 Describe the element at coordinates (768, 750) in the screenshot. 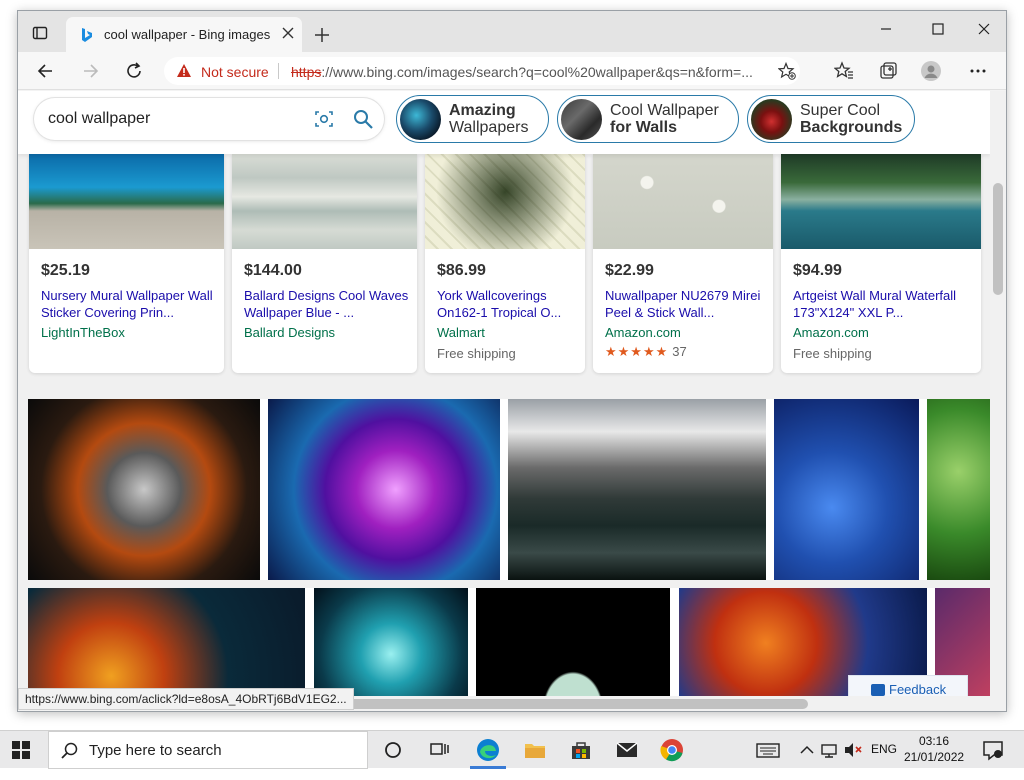

I see `keyboard-icon` at that location.